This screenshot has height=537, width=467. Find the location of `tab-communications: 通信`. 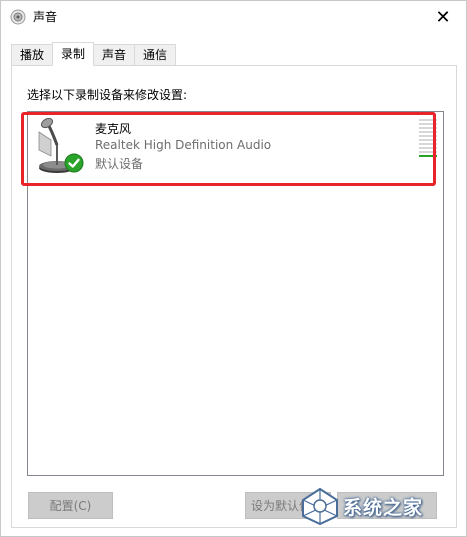

tab-communications: 通信 is located at coordinates (155, 55).